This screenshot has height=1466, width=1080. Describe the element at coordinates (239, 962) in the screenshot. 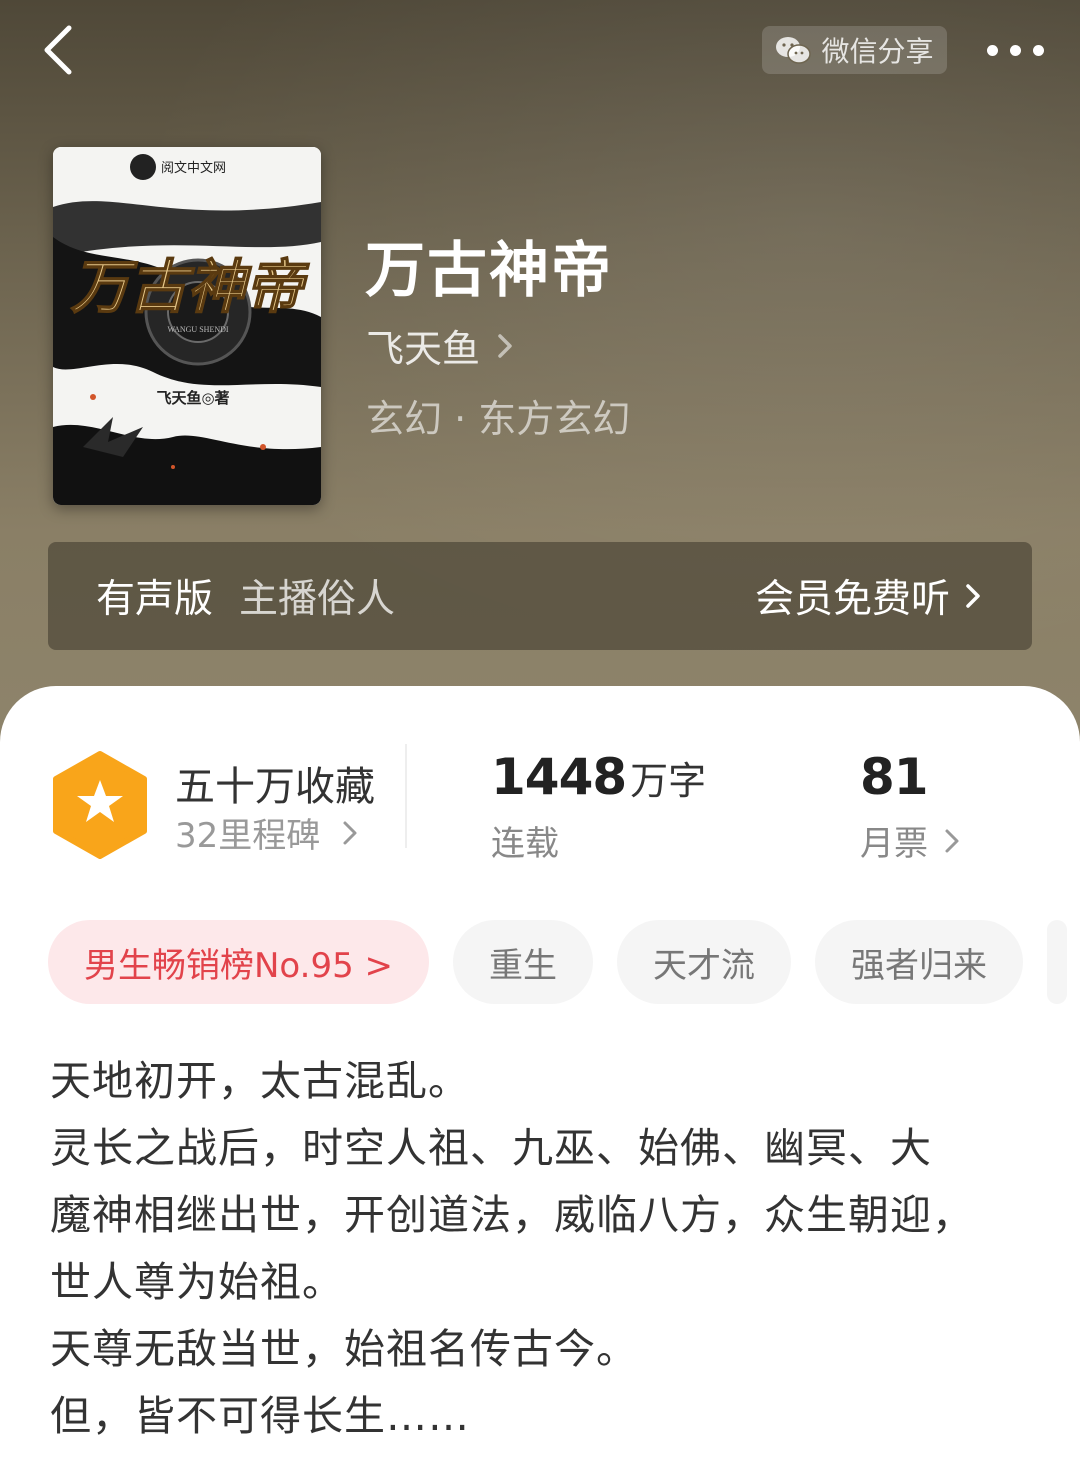

I see `tag-rank: 男生畅销榜No.95 >` at that location.